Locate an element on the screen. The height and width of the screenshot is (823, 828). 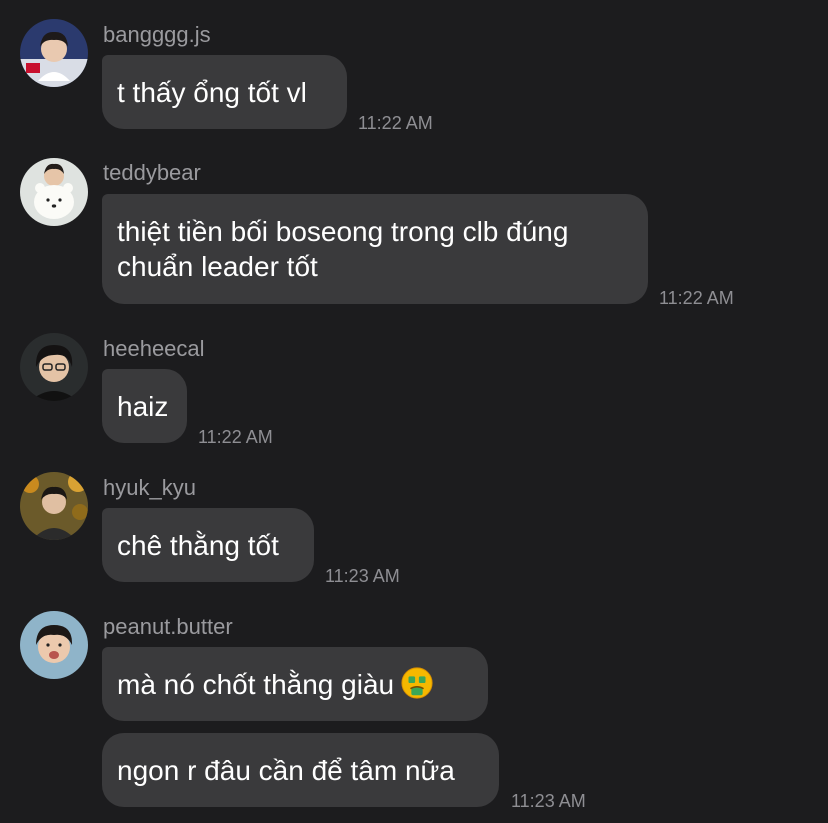
username: teddybear is located at coordinates (152, 173).